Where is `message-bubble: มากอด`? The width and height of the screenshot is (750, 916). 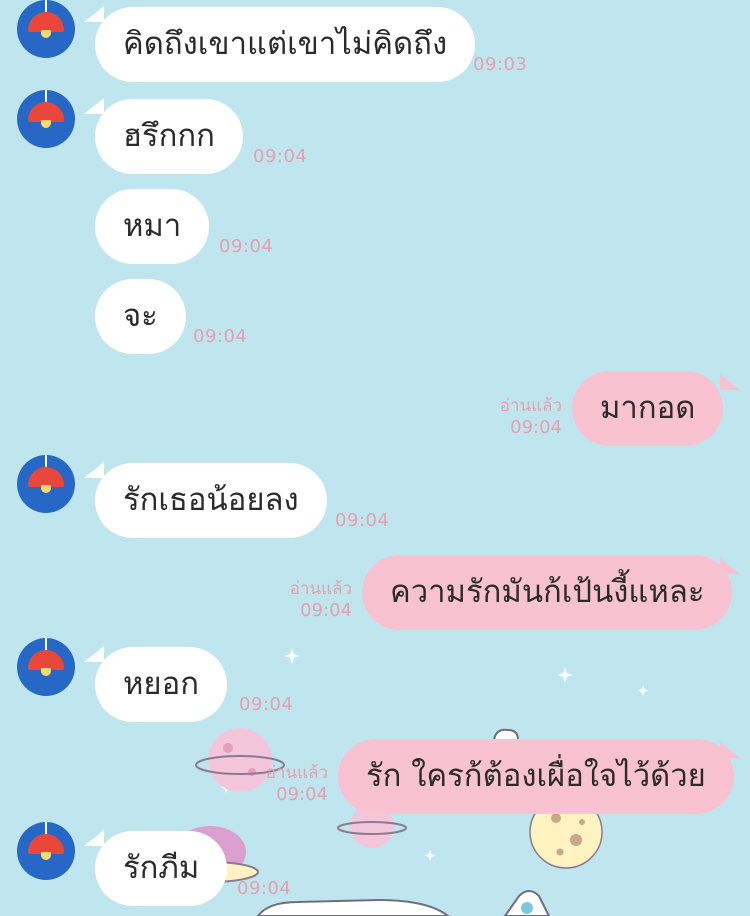 message-bubble: มากอด is located at coordinates (648, 408).